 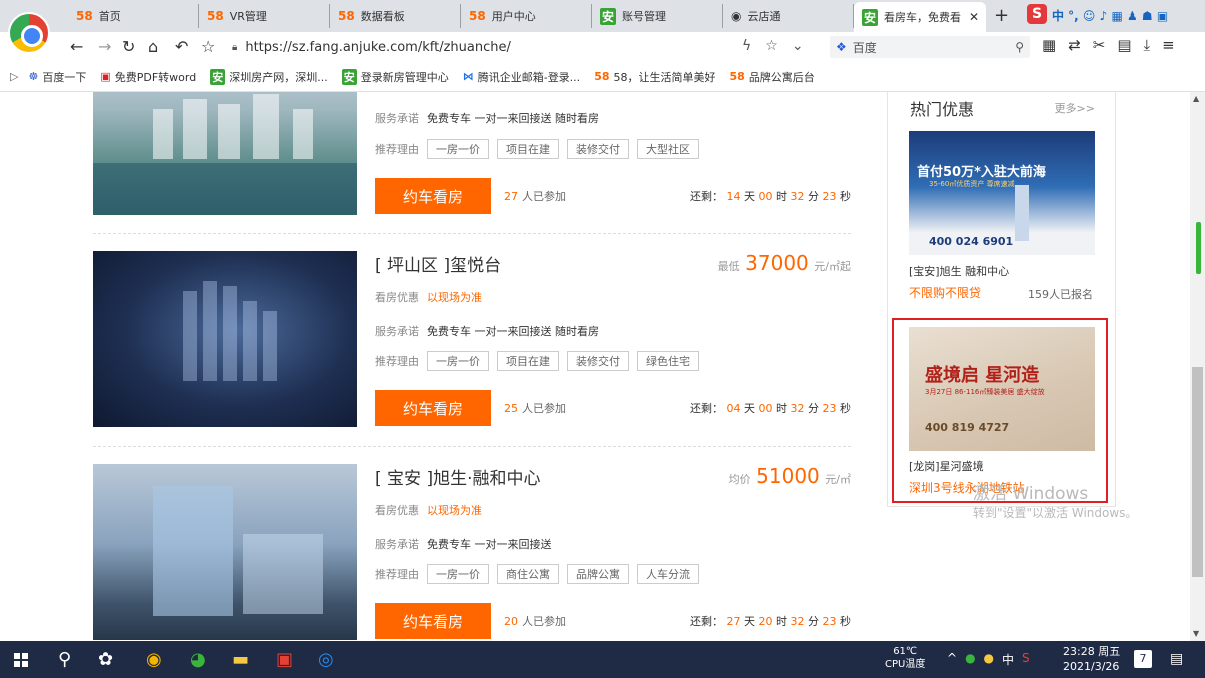 I want to click on undo-icon: ↶, so click(x=181, y=46).